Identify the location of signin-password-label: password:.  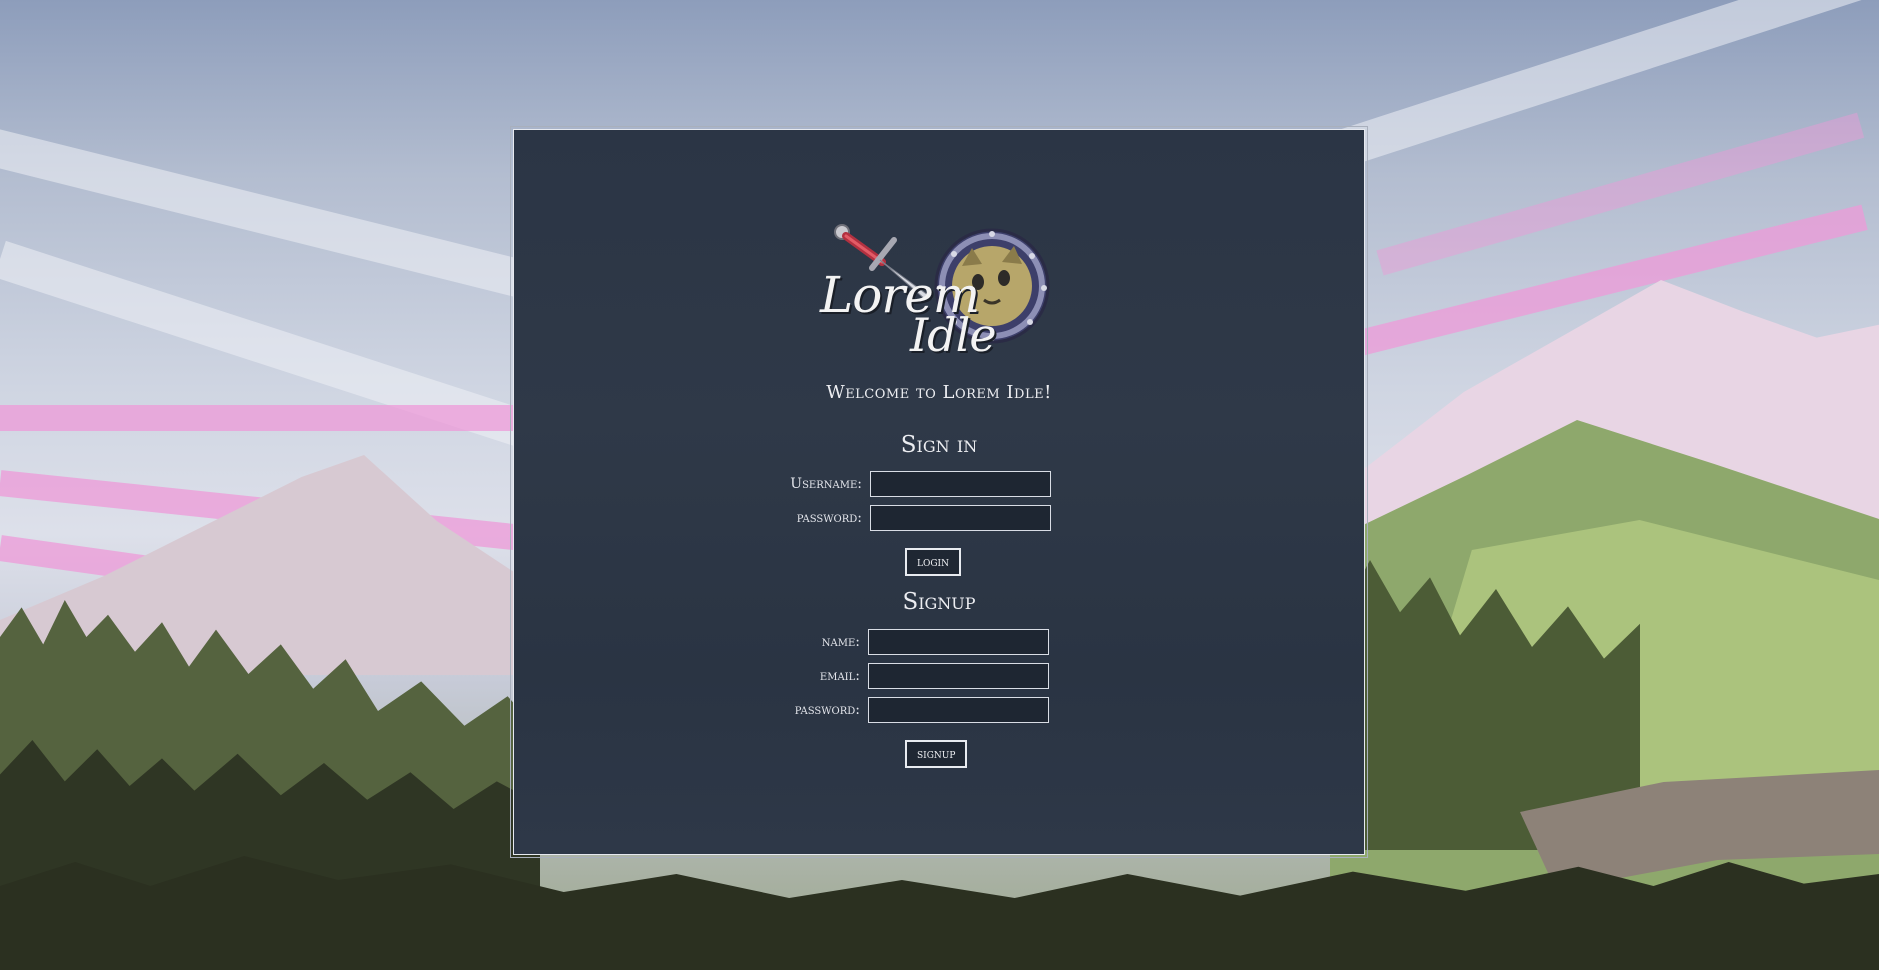
(829, 518).